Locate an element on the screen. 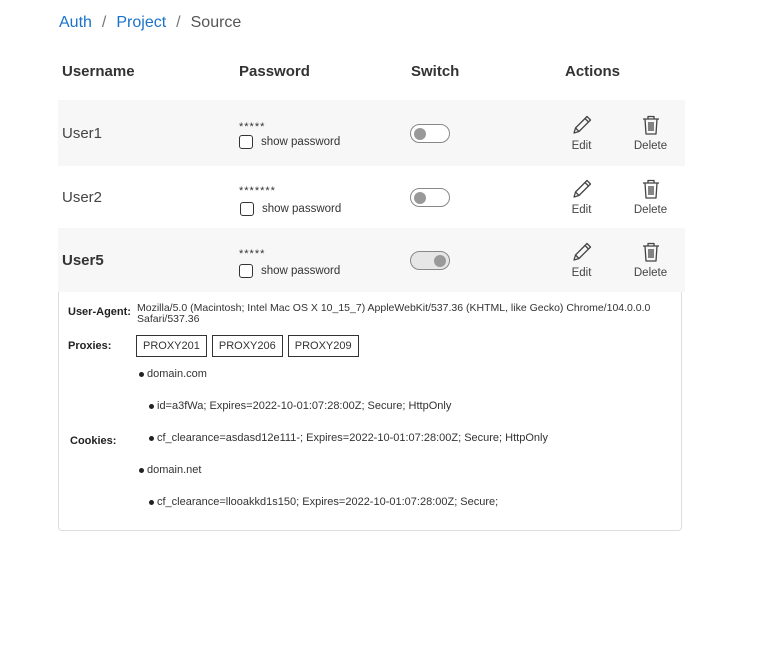  cookie-domain-name: domain.com is located at coordinates (177, 374).